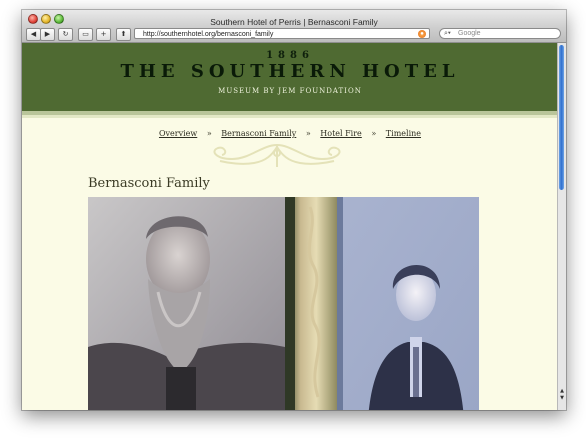 Image resolution: width=586 pixels, height=439 pixels. I want to click on reload-icon: ↻, so click(65, 34).